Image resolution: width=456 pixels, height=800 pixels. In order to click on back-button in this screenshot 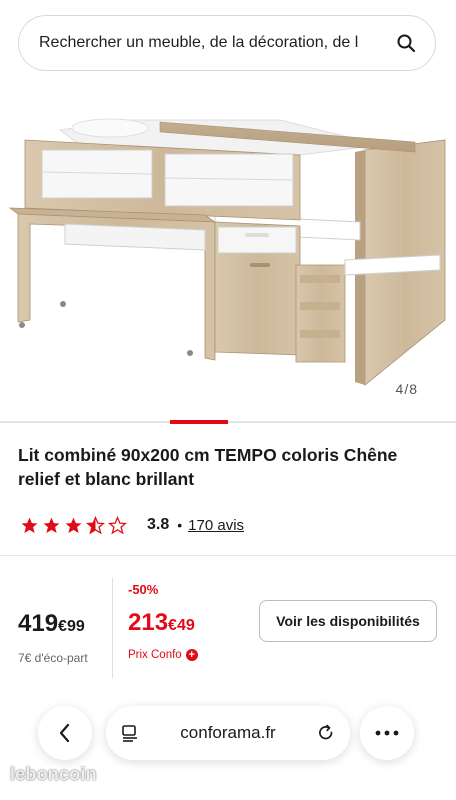, I will do `click(65, 733)`.